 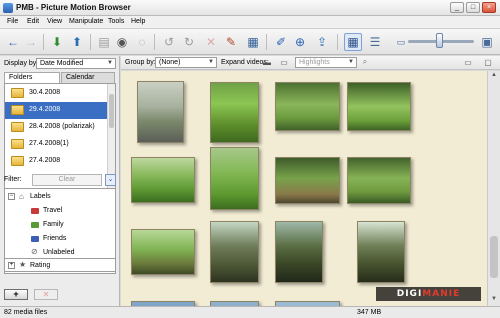 I want to click on label-item: Family, so click(x=71, y=225).